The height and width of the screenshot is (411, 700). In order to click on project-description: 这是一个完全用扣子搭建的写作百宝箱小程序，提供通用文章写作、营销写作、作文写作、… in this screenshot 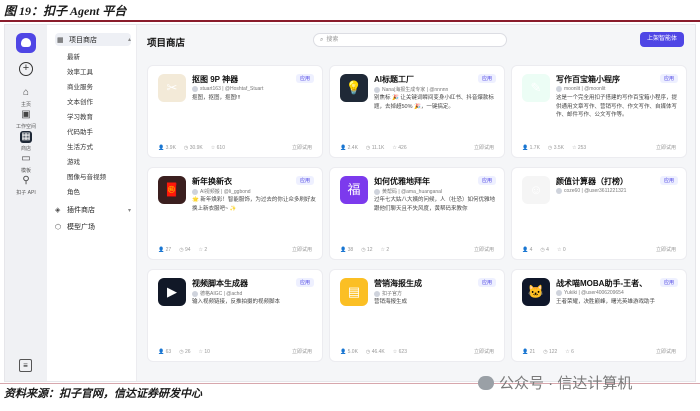, I will do `click(617, 106)`.